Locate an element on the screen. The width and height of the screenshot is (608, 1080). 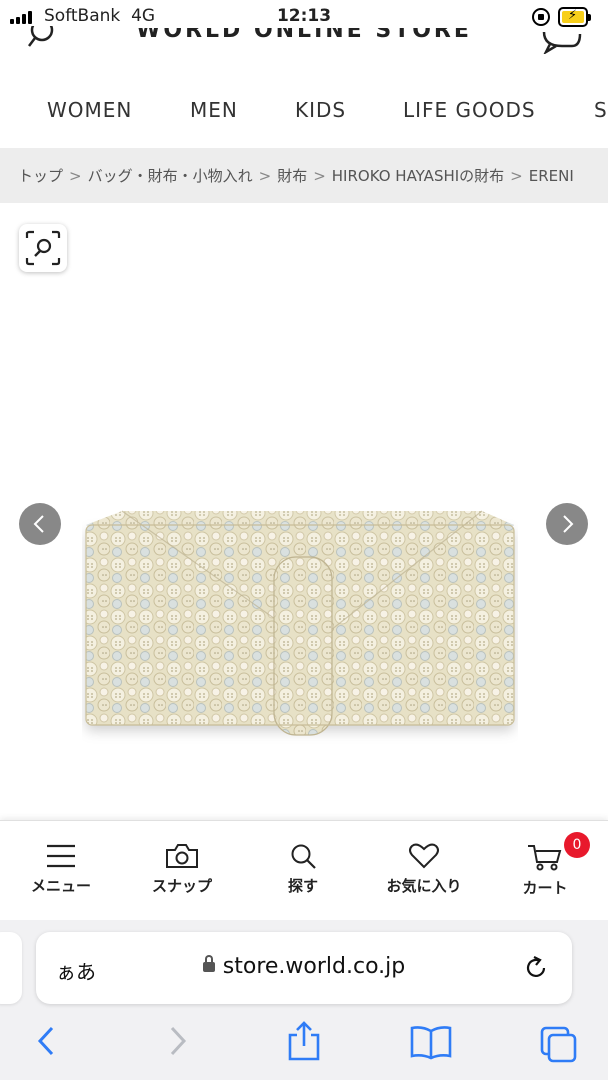
snap-button: スナップ is located at coordinates (182, 869).